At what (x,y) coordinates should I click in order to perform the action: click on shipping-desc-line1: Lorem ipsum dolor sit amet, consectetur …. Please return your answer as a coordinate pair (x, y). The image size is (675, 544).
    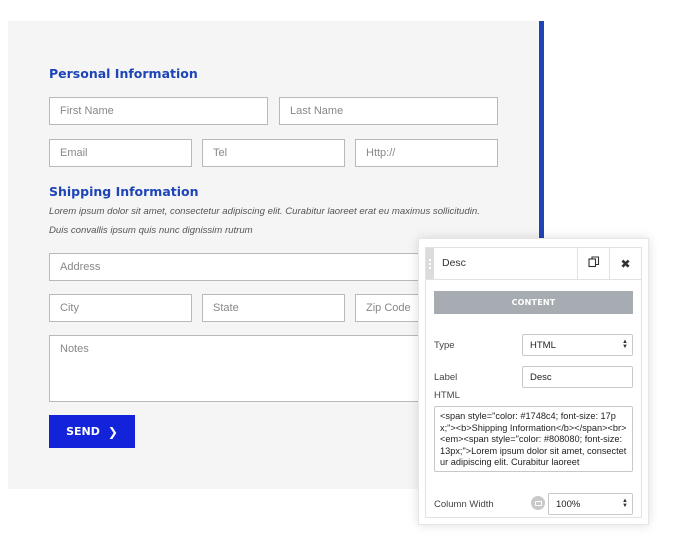
    Looking at the image, I should click on (264, 211).